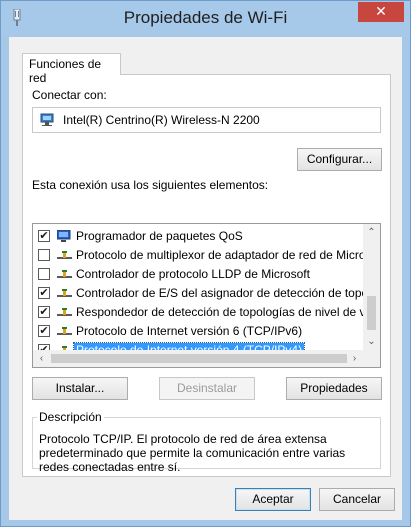 This screenshot has height=527, width=411. Describe the element at coordinates (357, 499) in the screenshot. I see `cancel-button: Cancelar` at that location.